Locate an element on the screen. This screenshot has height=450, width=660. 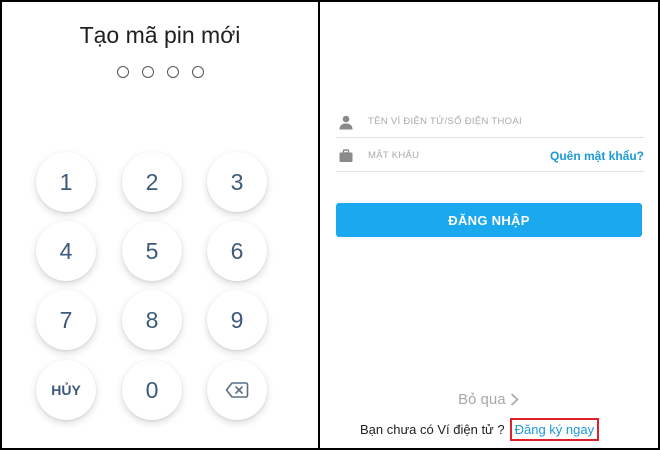
password-placeholder: MẬT KHẨU is located at coordinates (394, 155).